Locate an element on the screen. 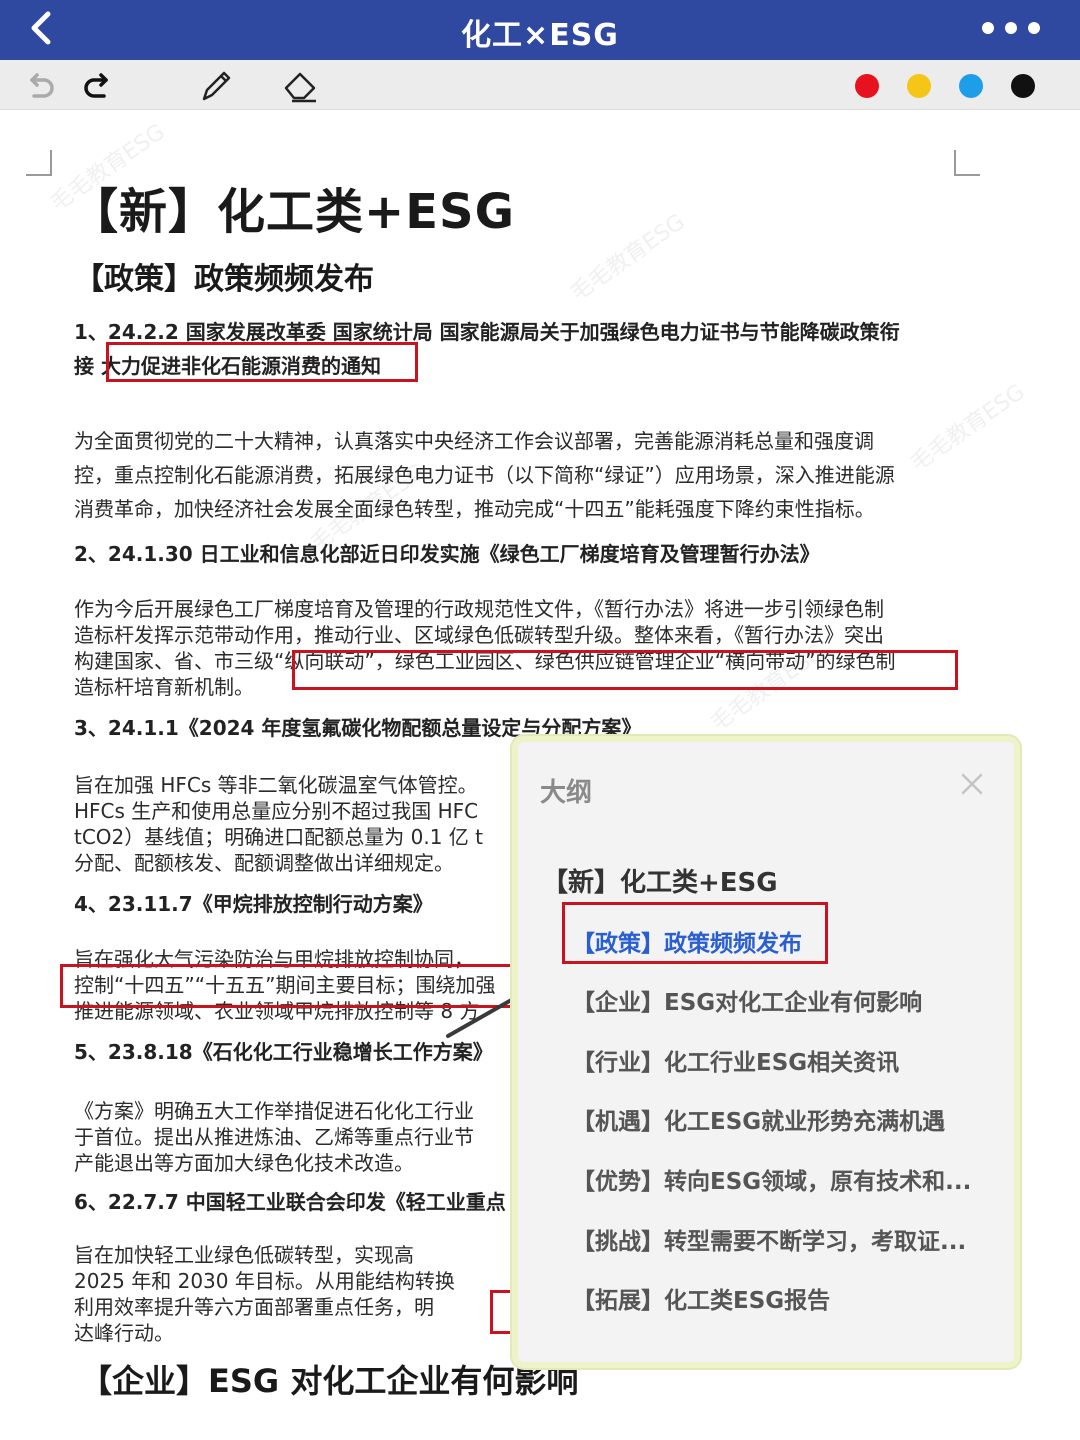 This screenshot has height=1440, width=1080. outline-item-opportunity: 【机遇】化工ESG就业形势充满机遇 is located at coordinates (758, 1119).